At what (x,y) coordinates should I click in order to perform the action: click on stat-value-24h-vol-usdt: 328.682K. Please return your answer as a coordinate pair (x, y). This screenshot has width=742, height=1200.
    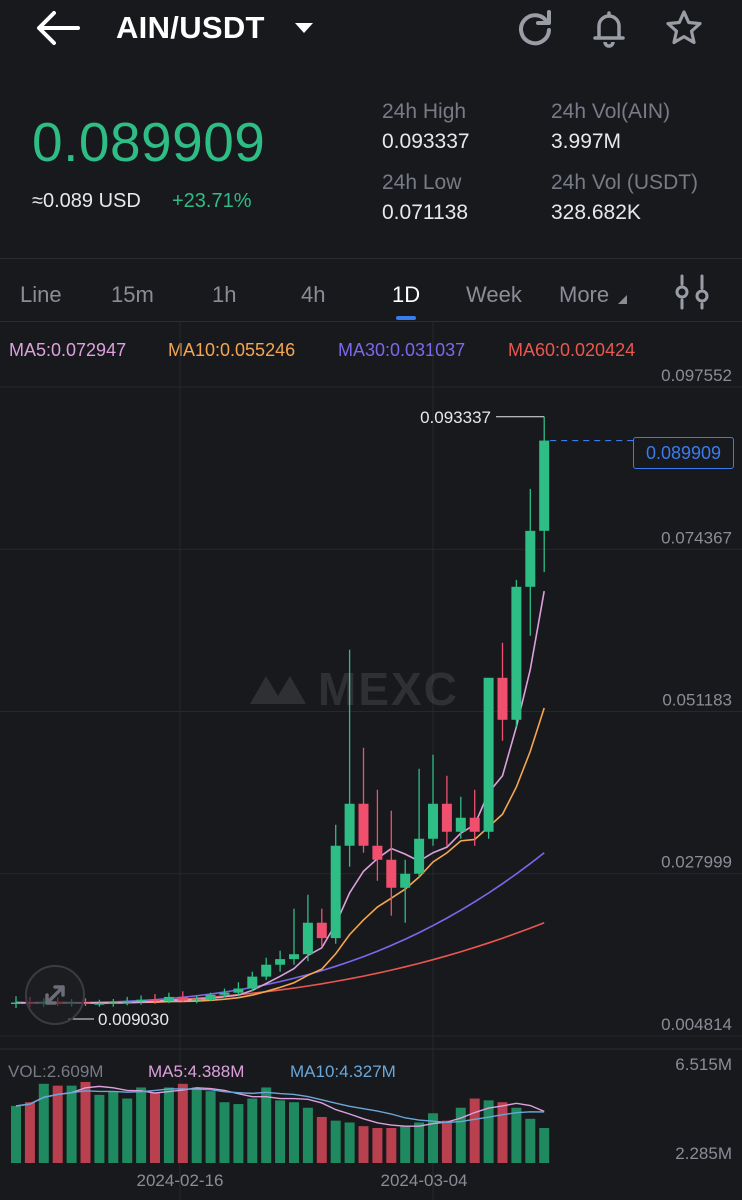
    Looking at the image, I should click on (596, 212).